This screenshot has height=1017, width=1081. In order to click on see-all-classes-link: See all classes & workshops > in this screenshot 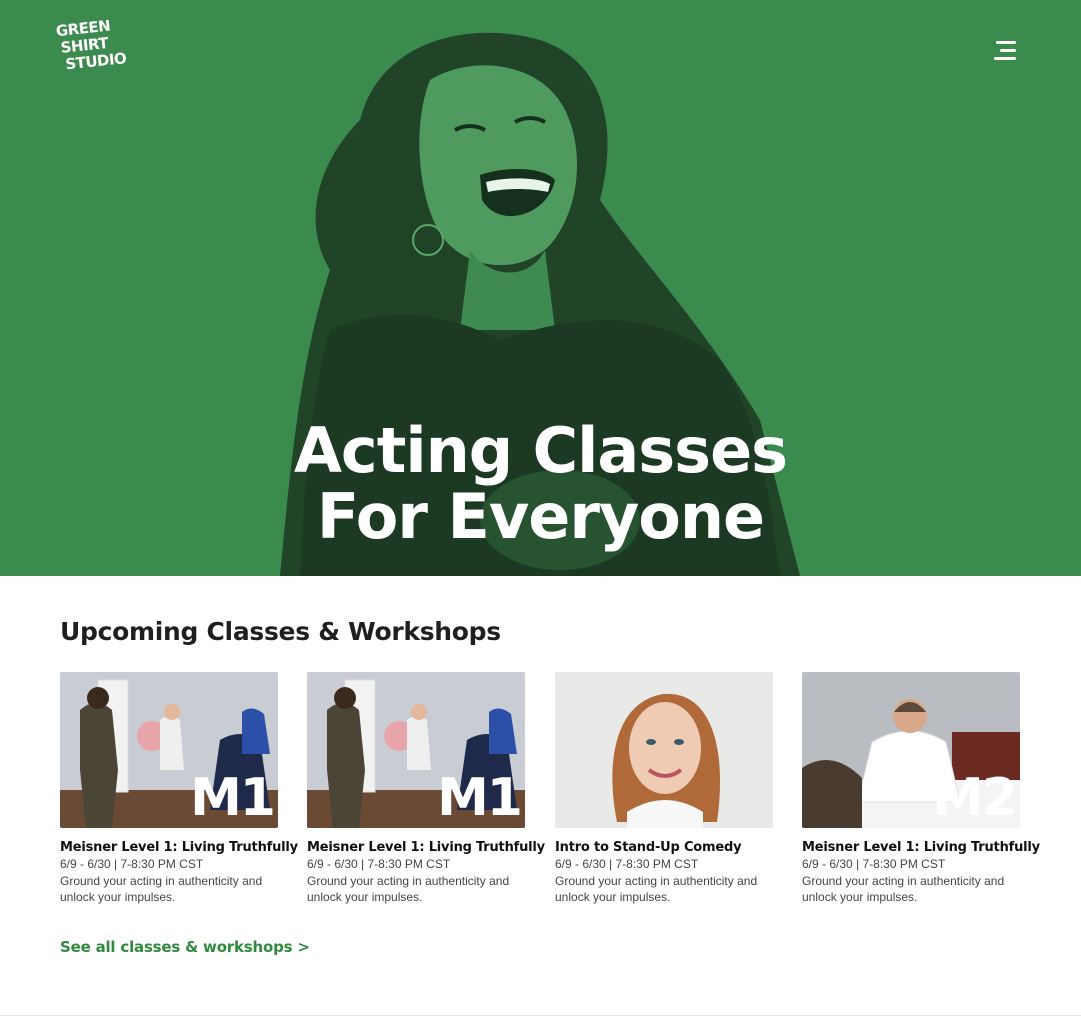, I will do `click(185, 947)`.